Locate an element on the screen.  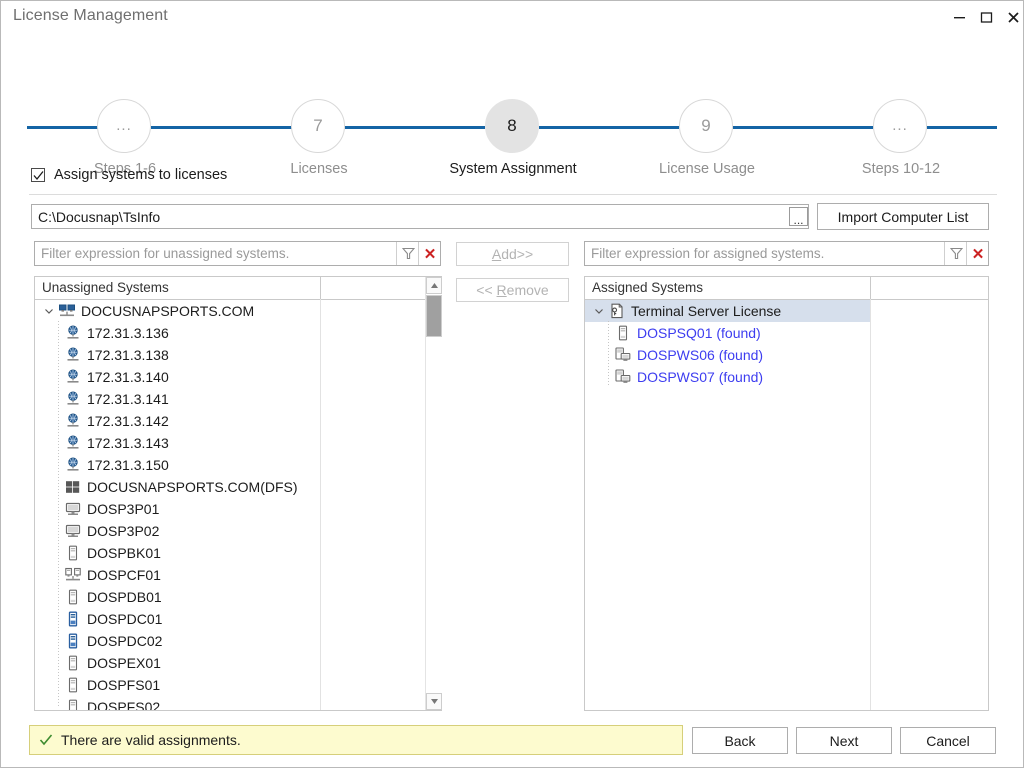
assign-systems-checkbox is located at coordinates (38, 175).